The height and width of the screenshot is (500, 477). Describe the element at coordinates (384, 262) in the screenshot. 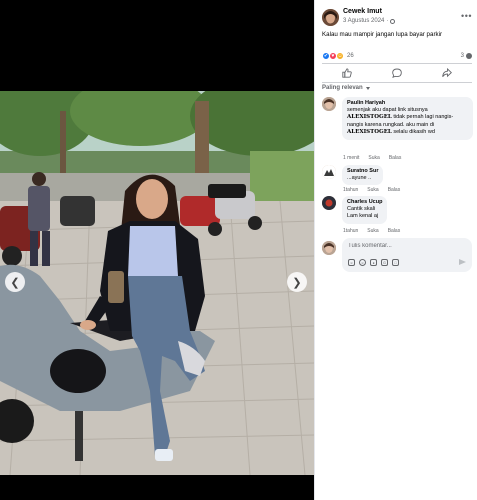

I see `gif-icon: G` at that location.